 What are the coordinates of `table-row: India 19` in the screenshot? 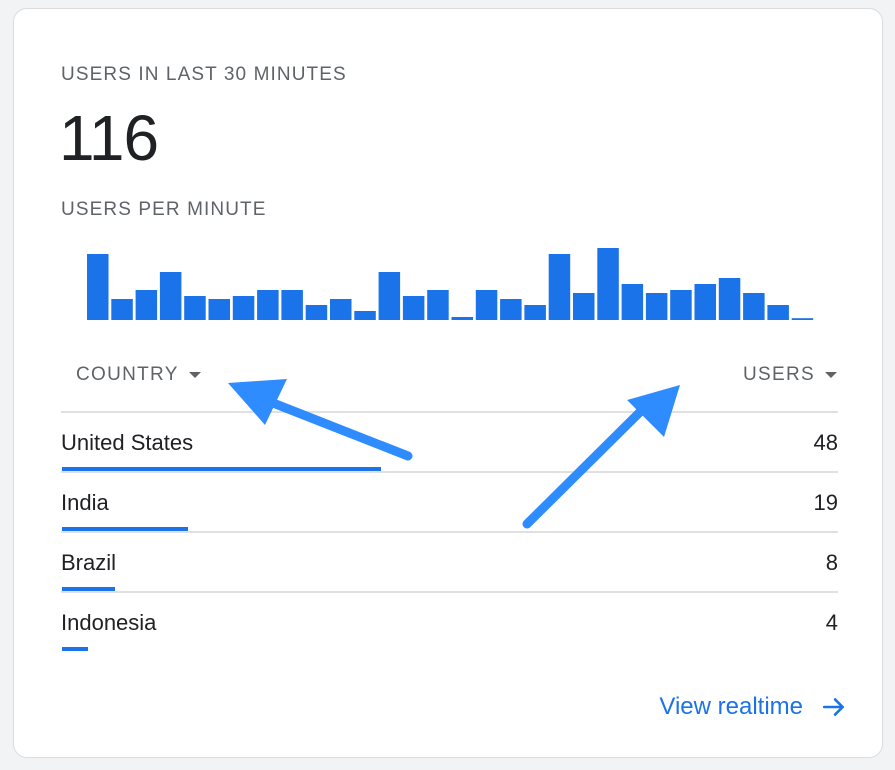 It's located at (449, 501).